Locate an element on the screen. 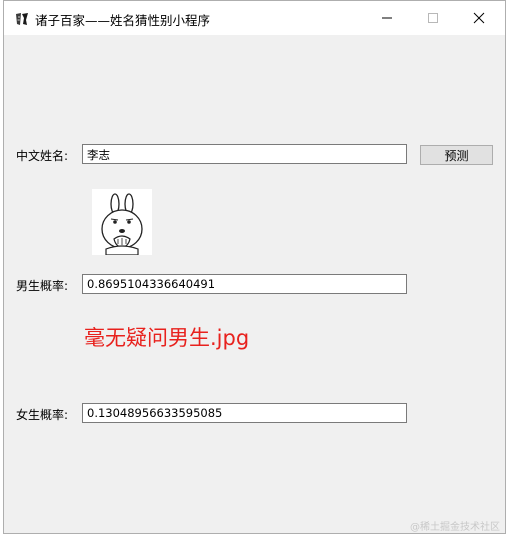  maximize-button is located at coordinates (433, 18).